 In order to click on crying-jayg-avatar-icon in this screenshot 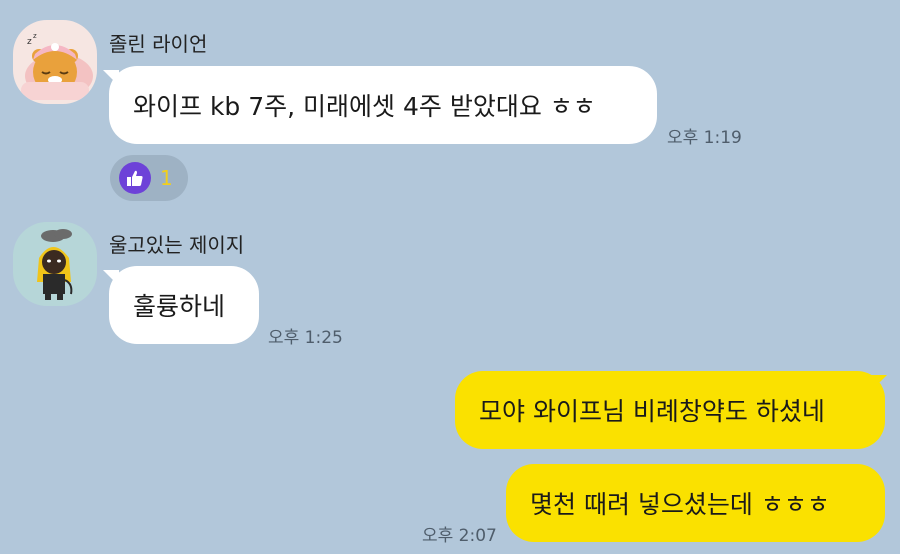, I will do `click(55, 264)`.